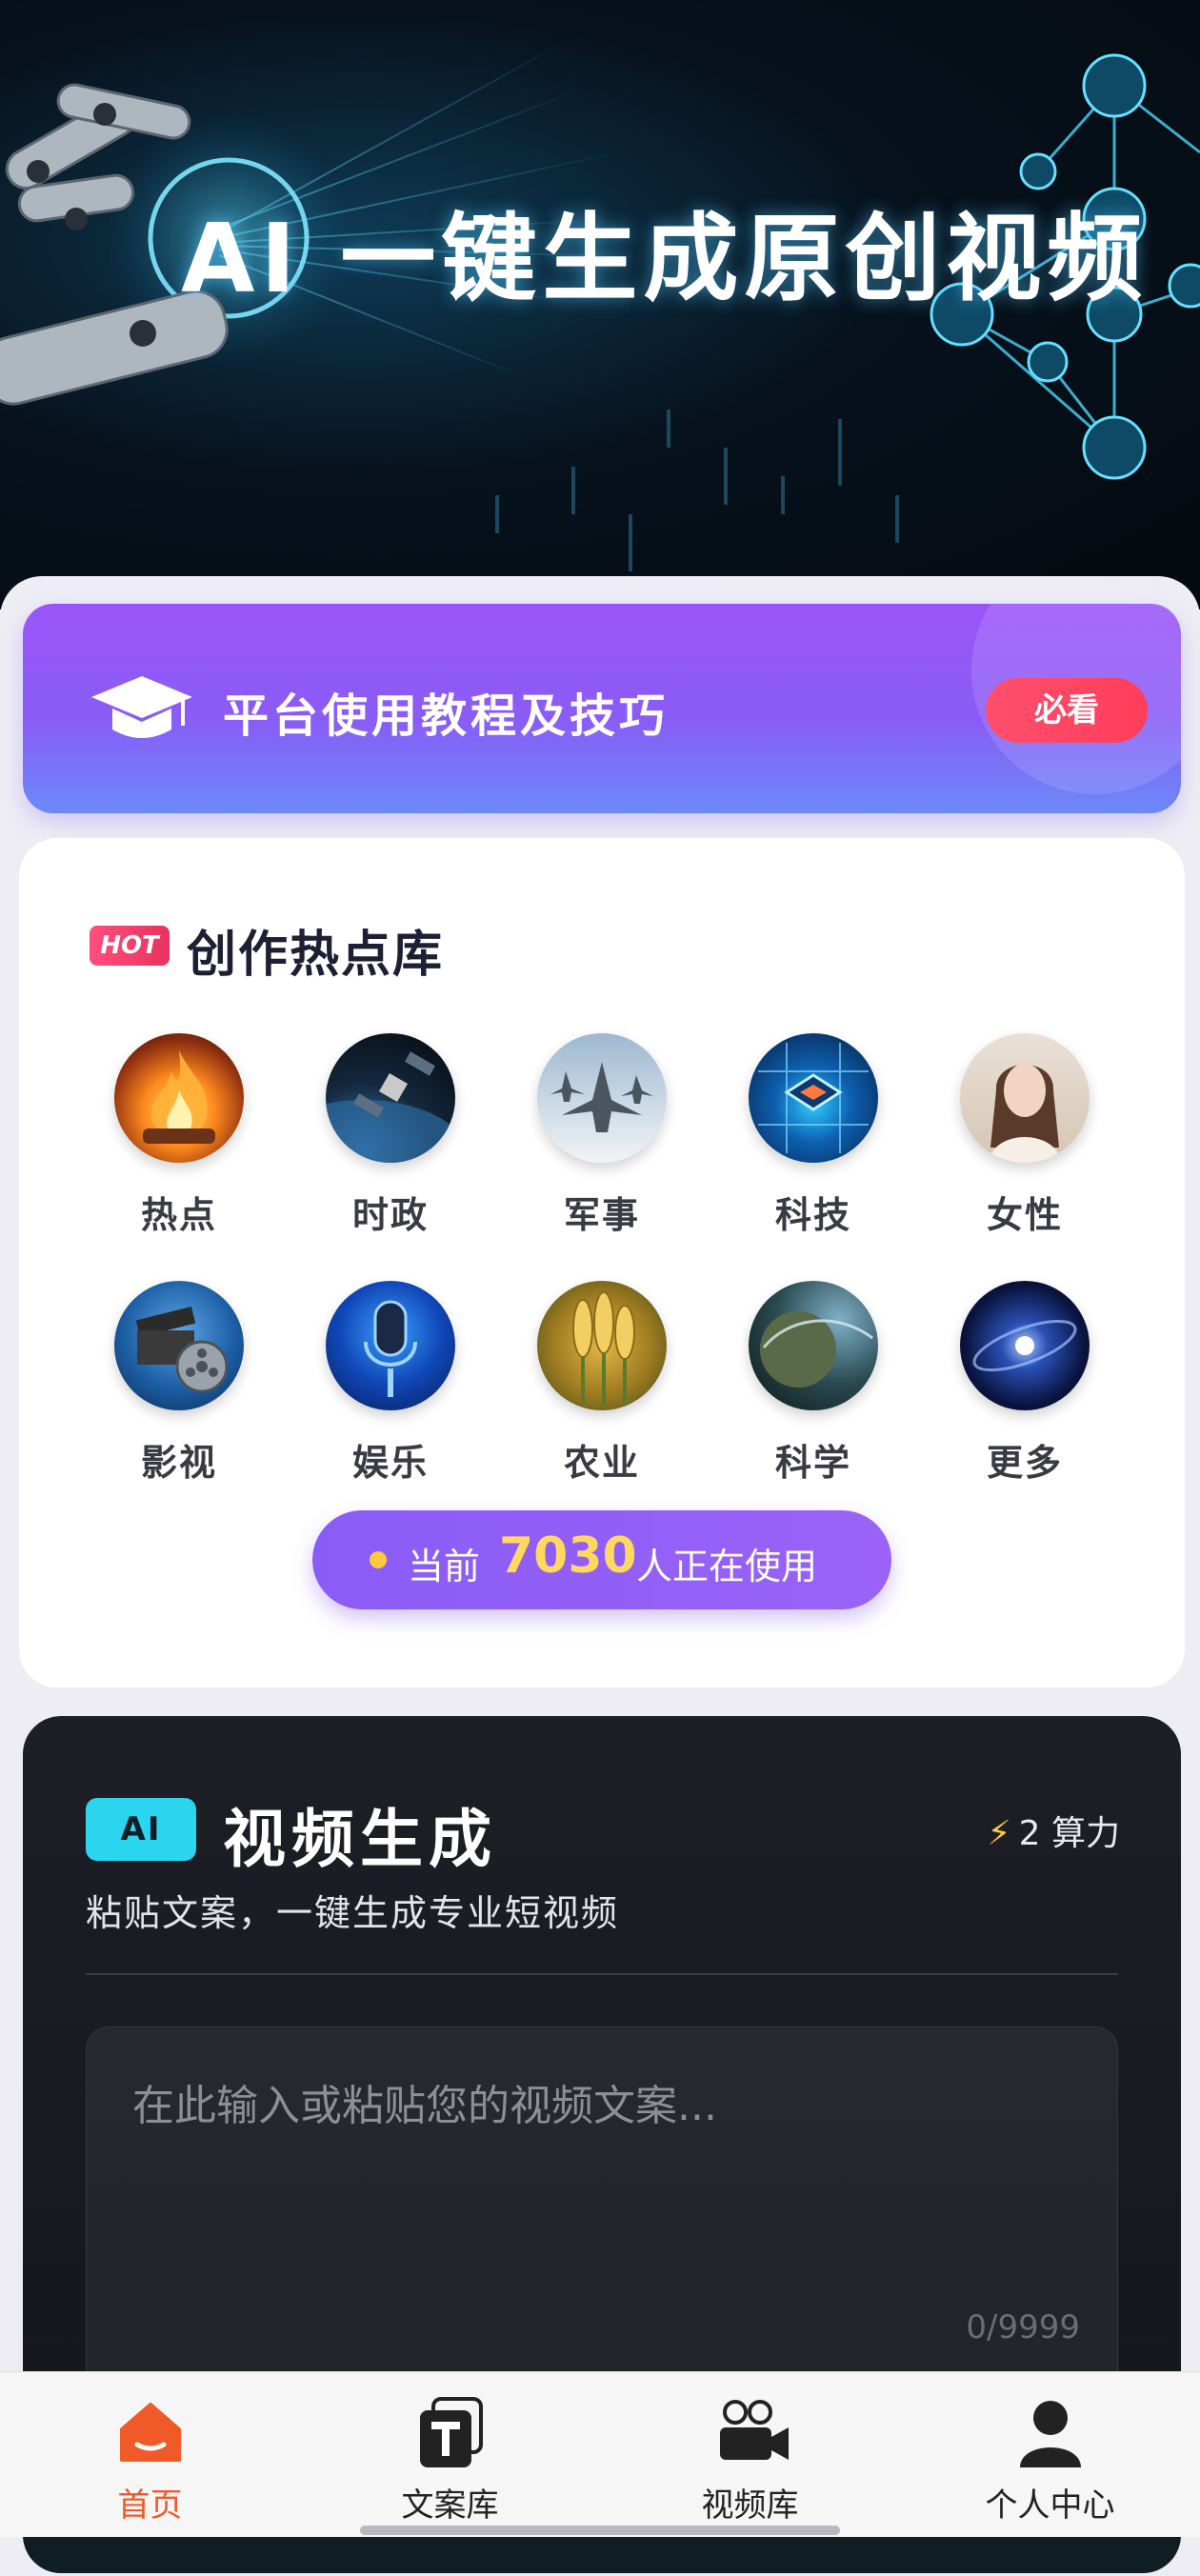 The image size is (1200, 2576). I want to click on home-icon, so click(150, 2432).